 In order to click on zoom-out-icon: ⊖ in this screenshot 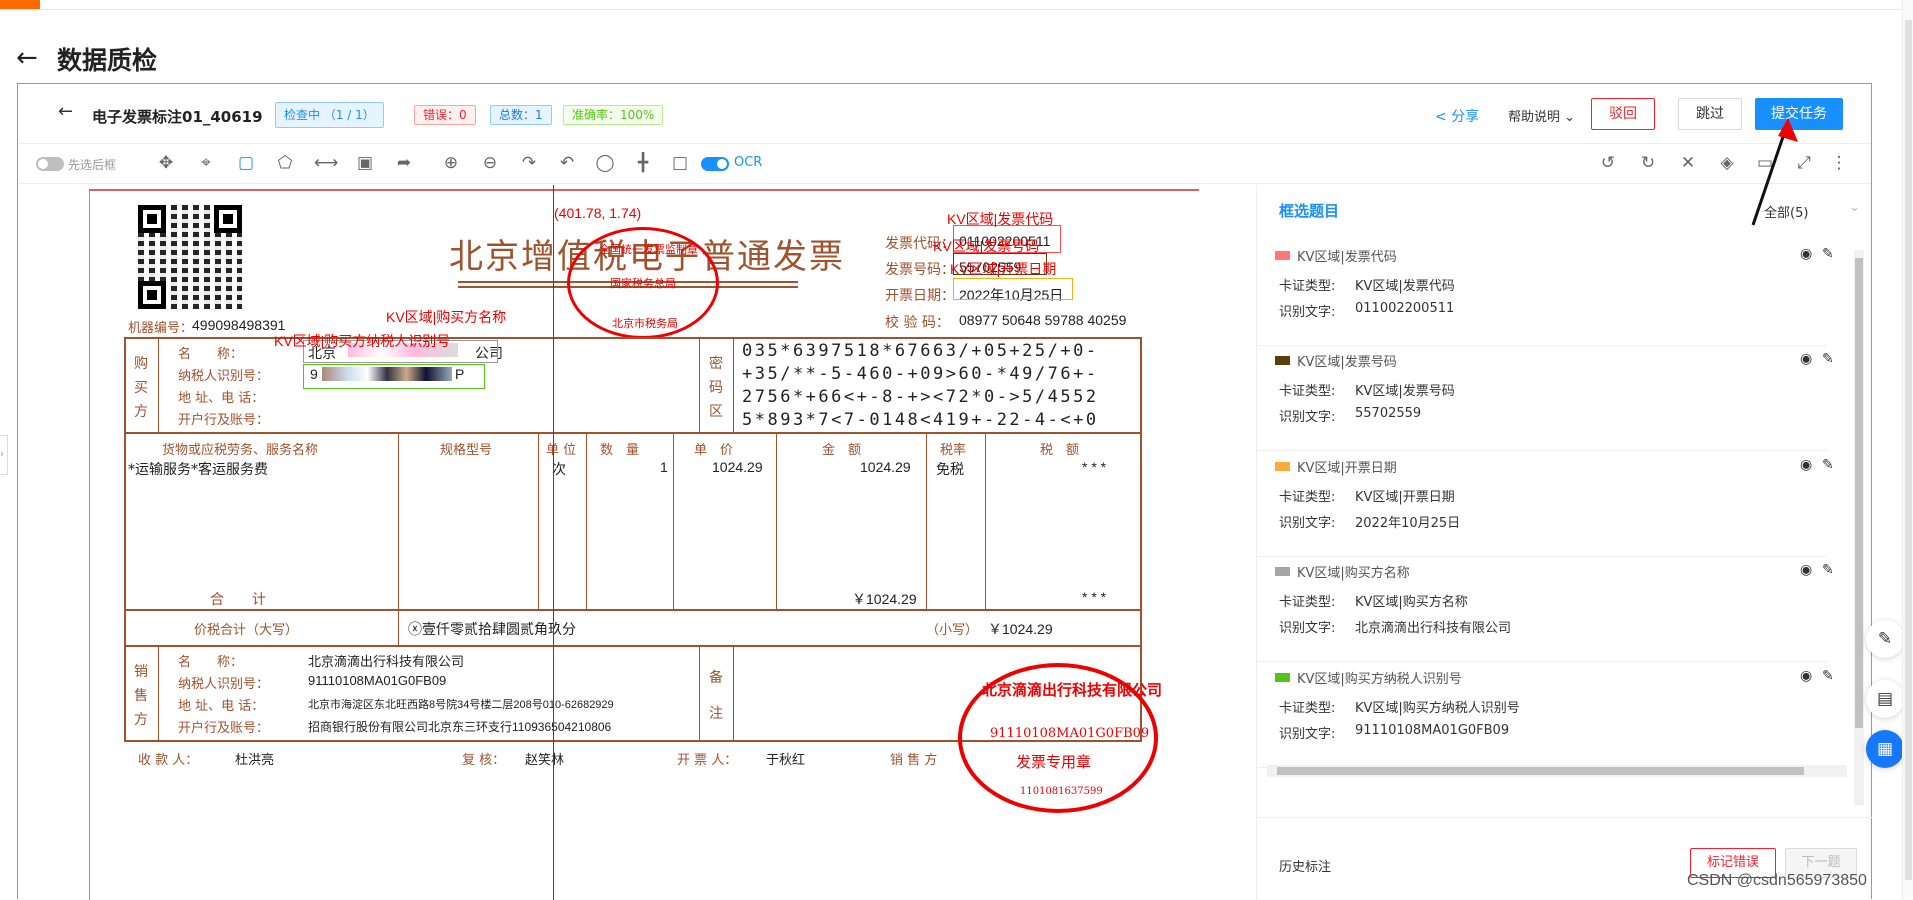, I will do `click(490, 163)`.